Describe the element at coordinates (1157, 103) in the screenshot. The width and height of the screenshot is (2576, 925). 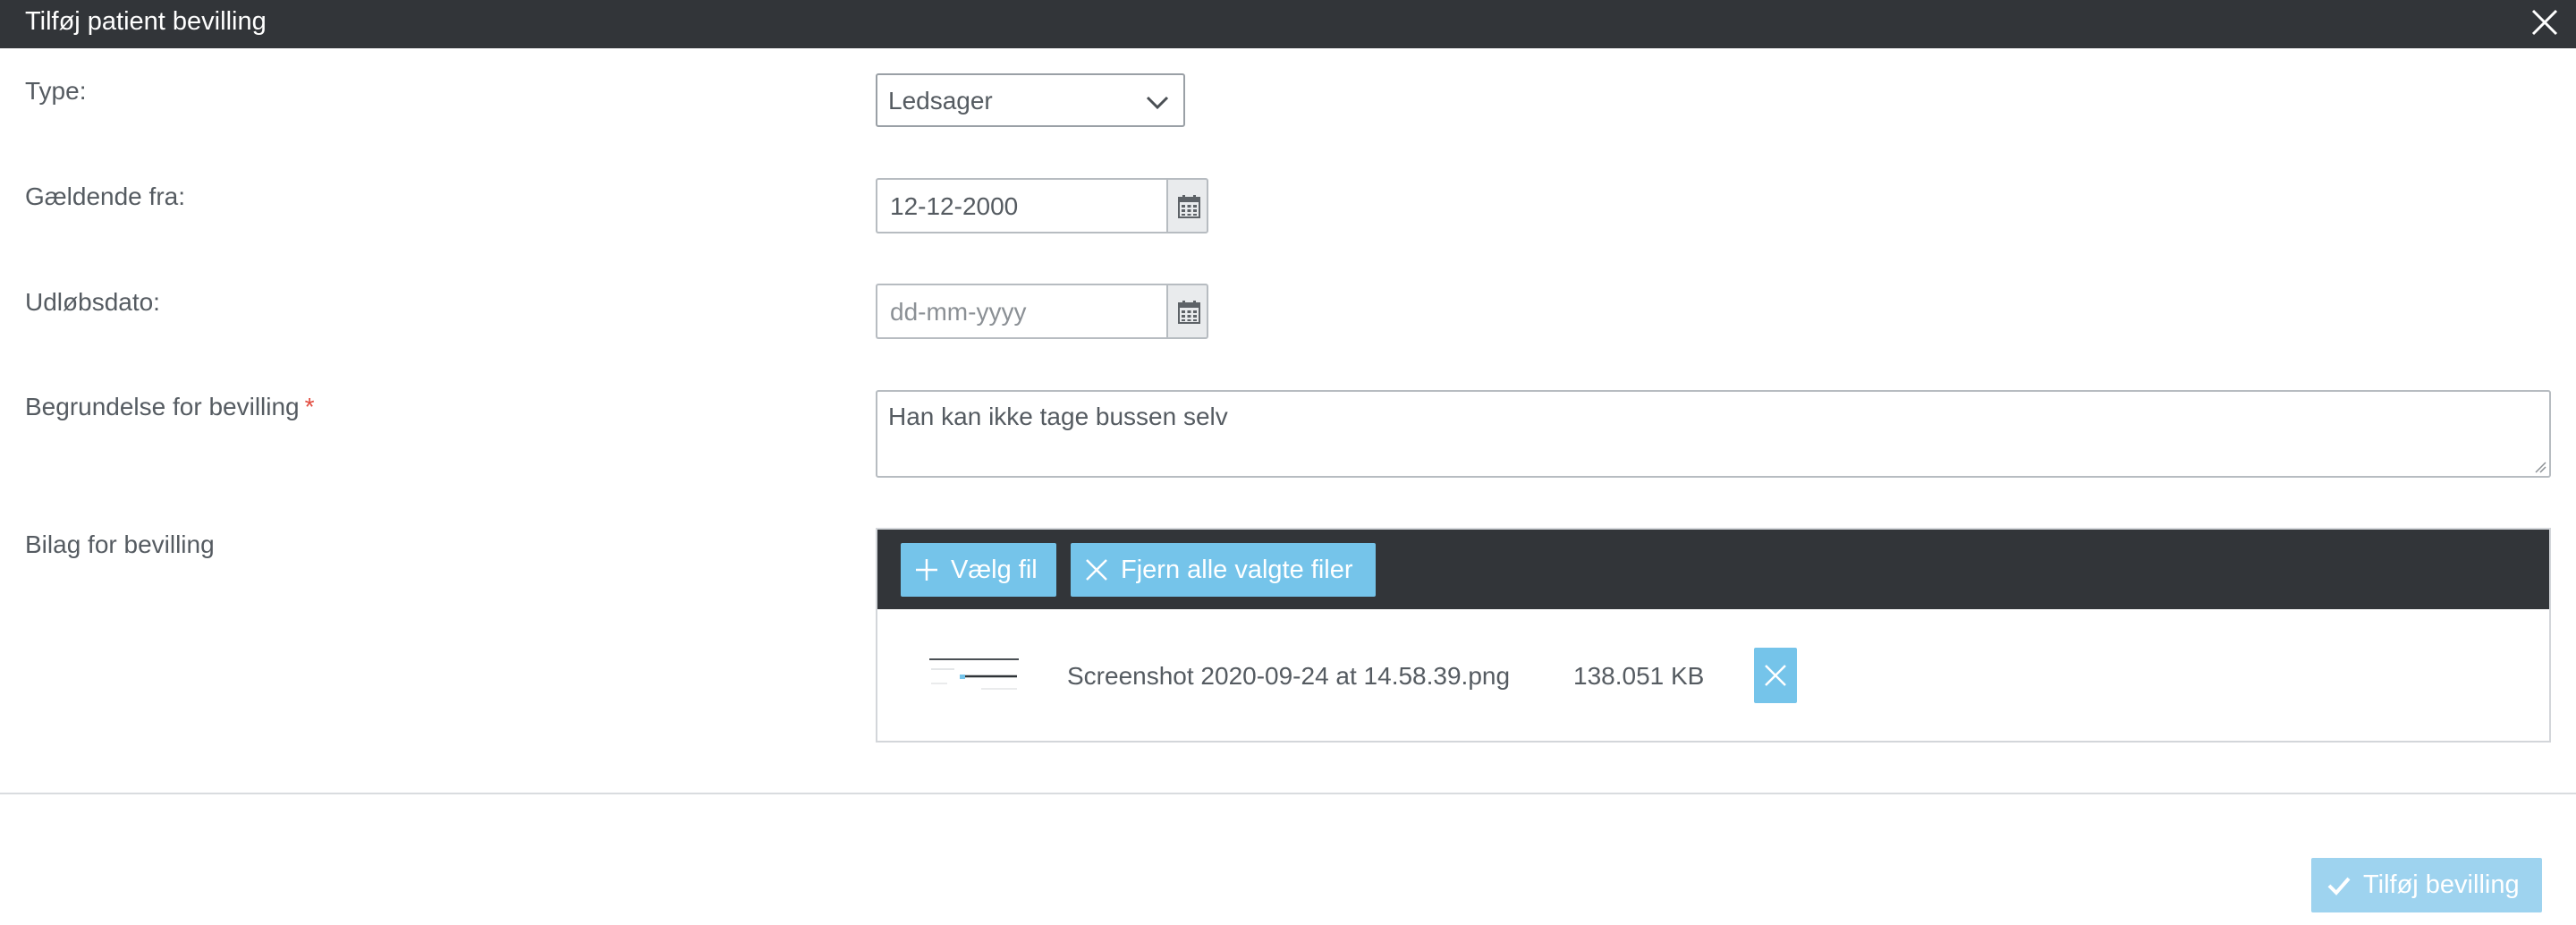
I see `chevron-down-icon` at that location.